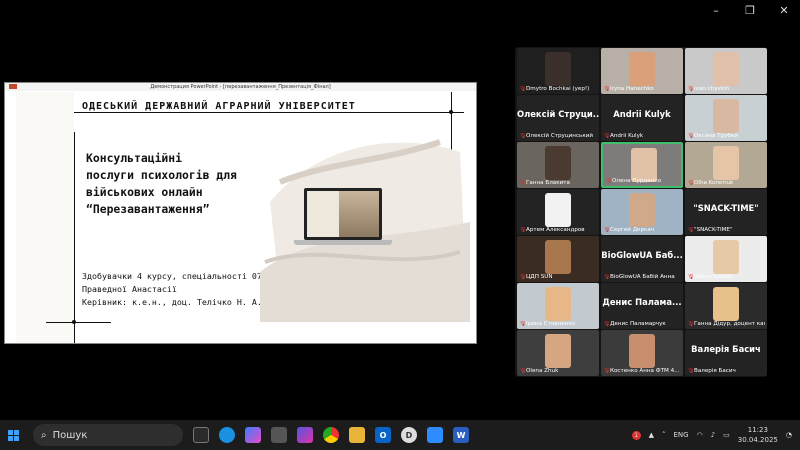  What do you see at coordinates (714, 183) in the screenshot?
I see `participant-name: Olha Koremuk` at bounding box center [714, 183].